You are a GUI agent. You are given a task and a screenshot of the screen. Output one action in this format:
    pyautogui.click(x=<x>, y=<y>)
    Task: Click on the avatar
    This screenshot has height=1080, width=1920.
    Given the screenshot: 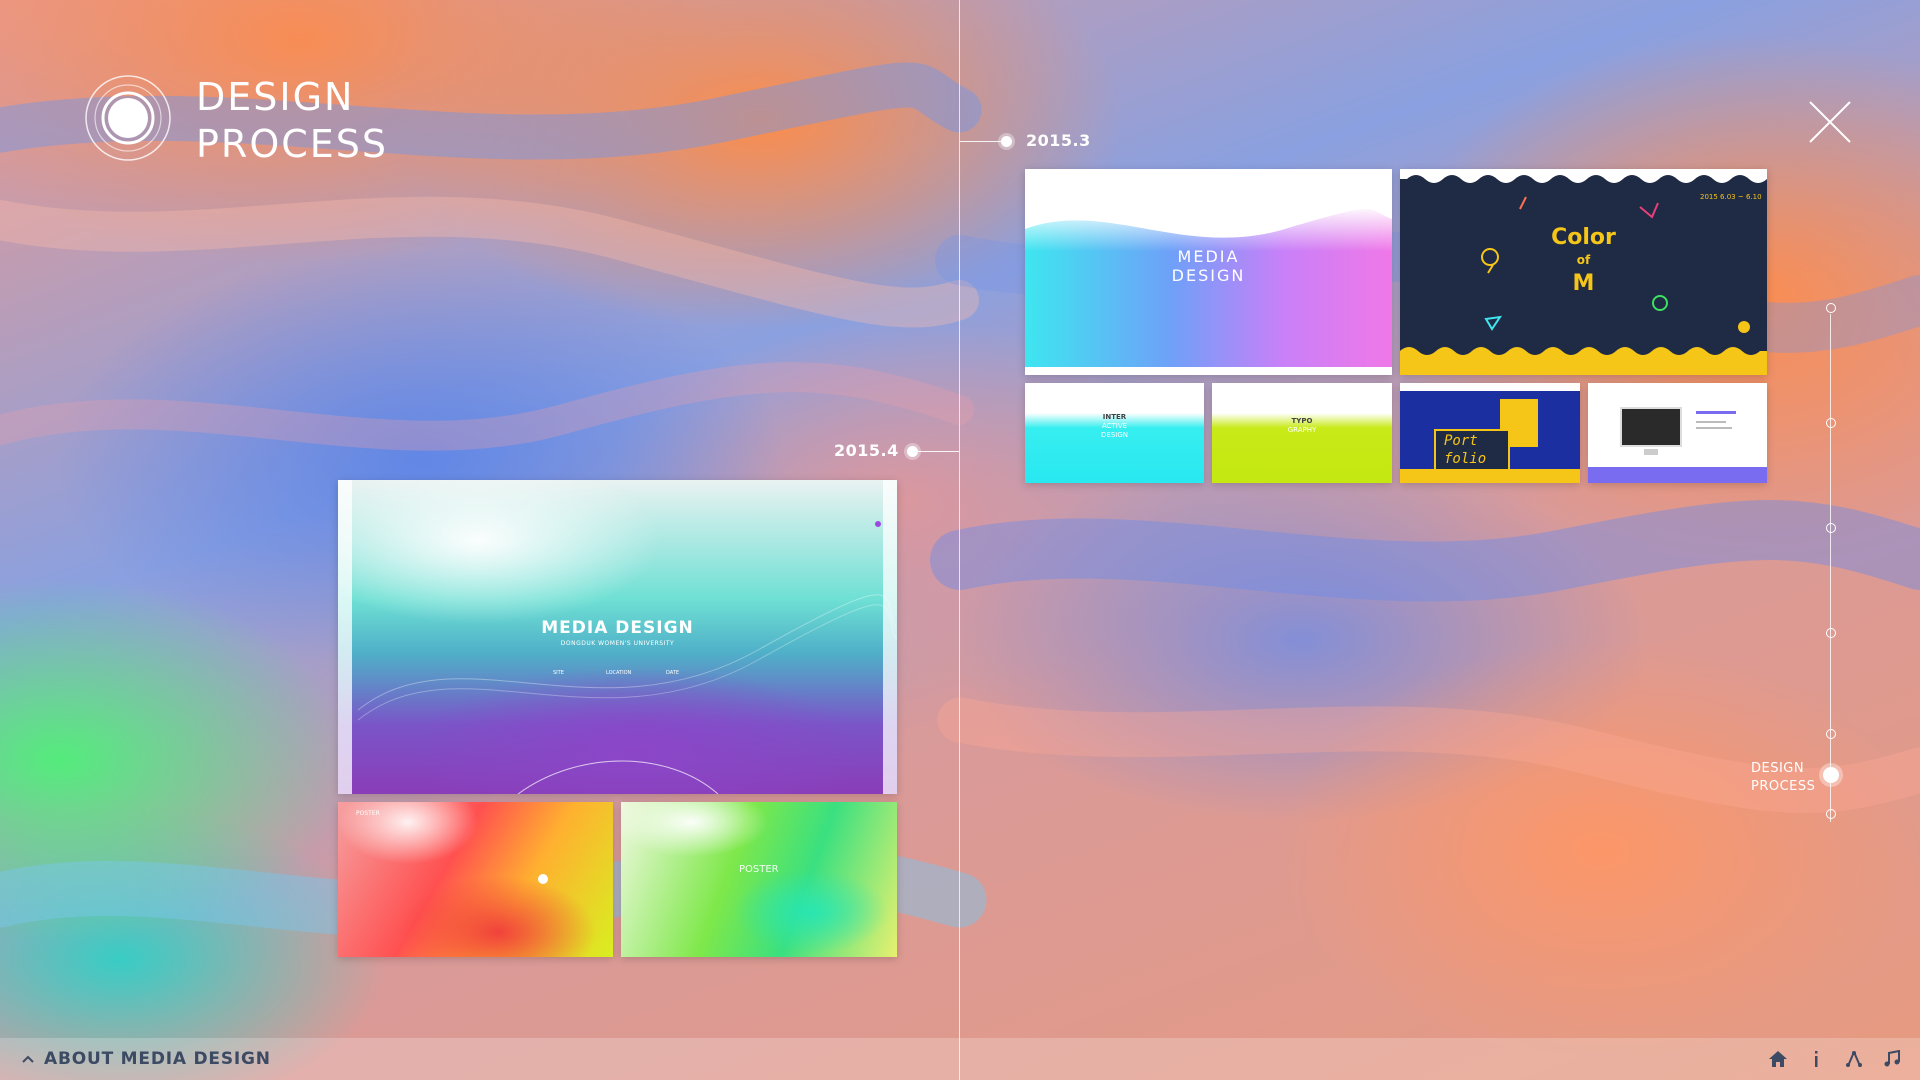 What is the action you would take?
    pyautogui.click(x=543, y=879)
    